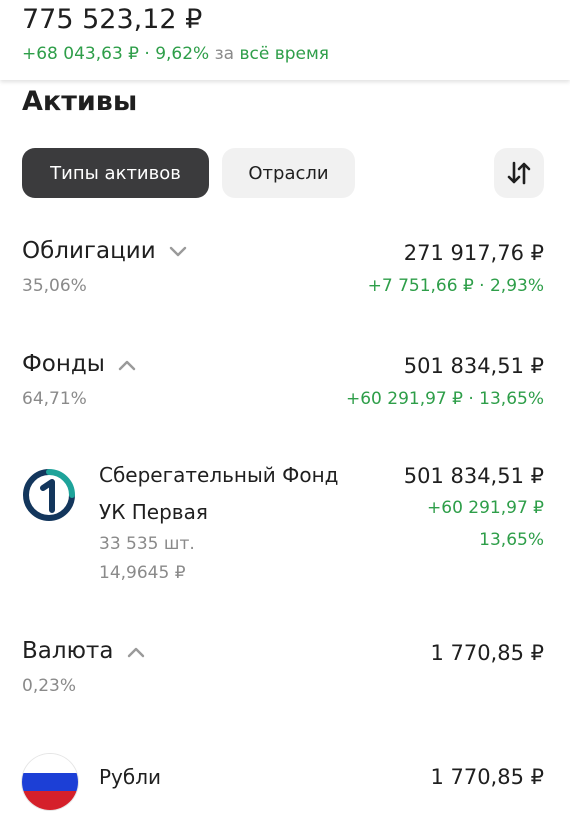  I want to click on fund-name-line2: УК Первая, so click(153, 512).